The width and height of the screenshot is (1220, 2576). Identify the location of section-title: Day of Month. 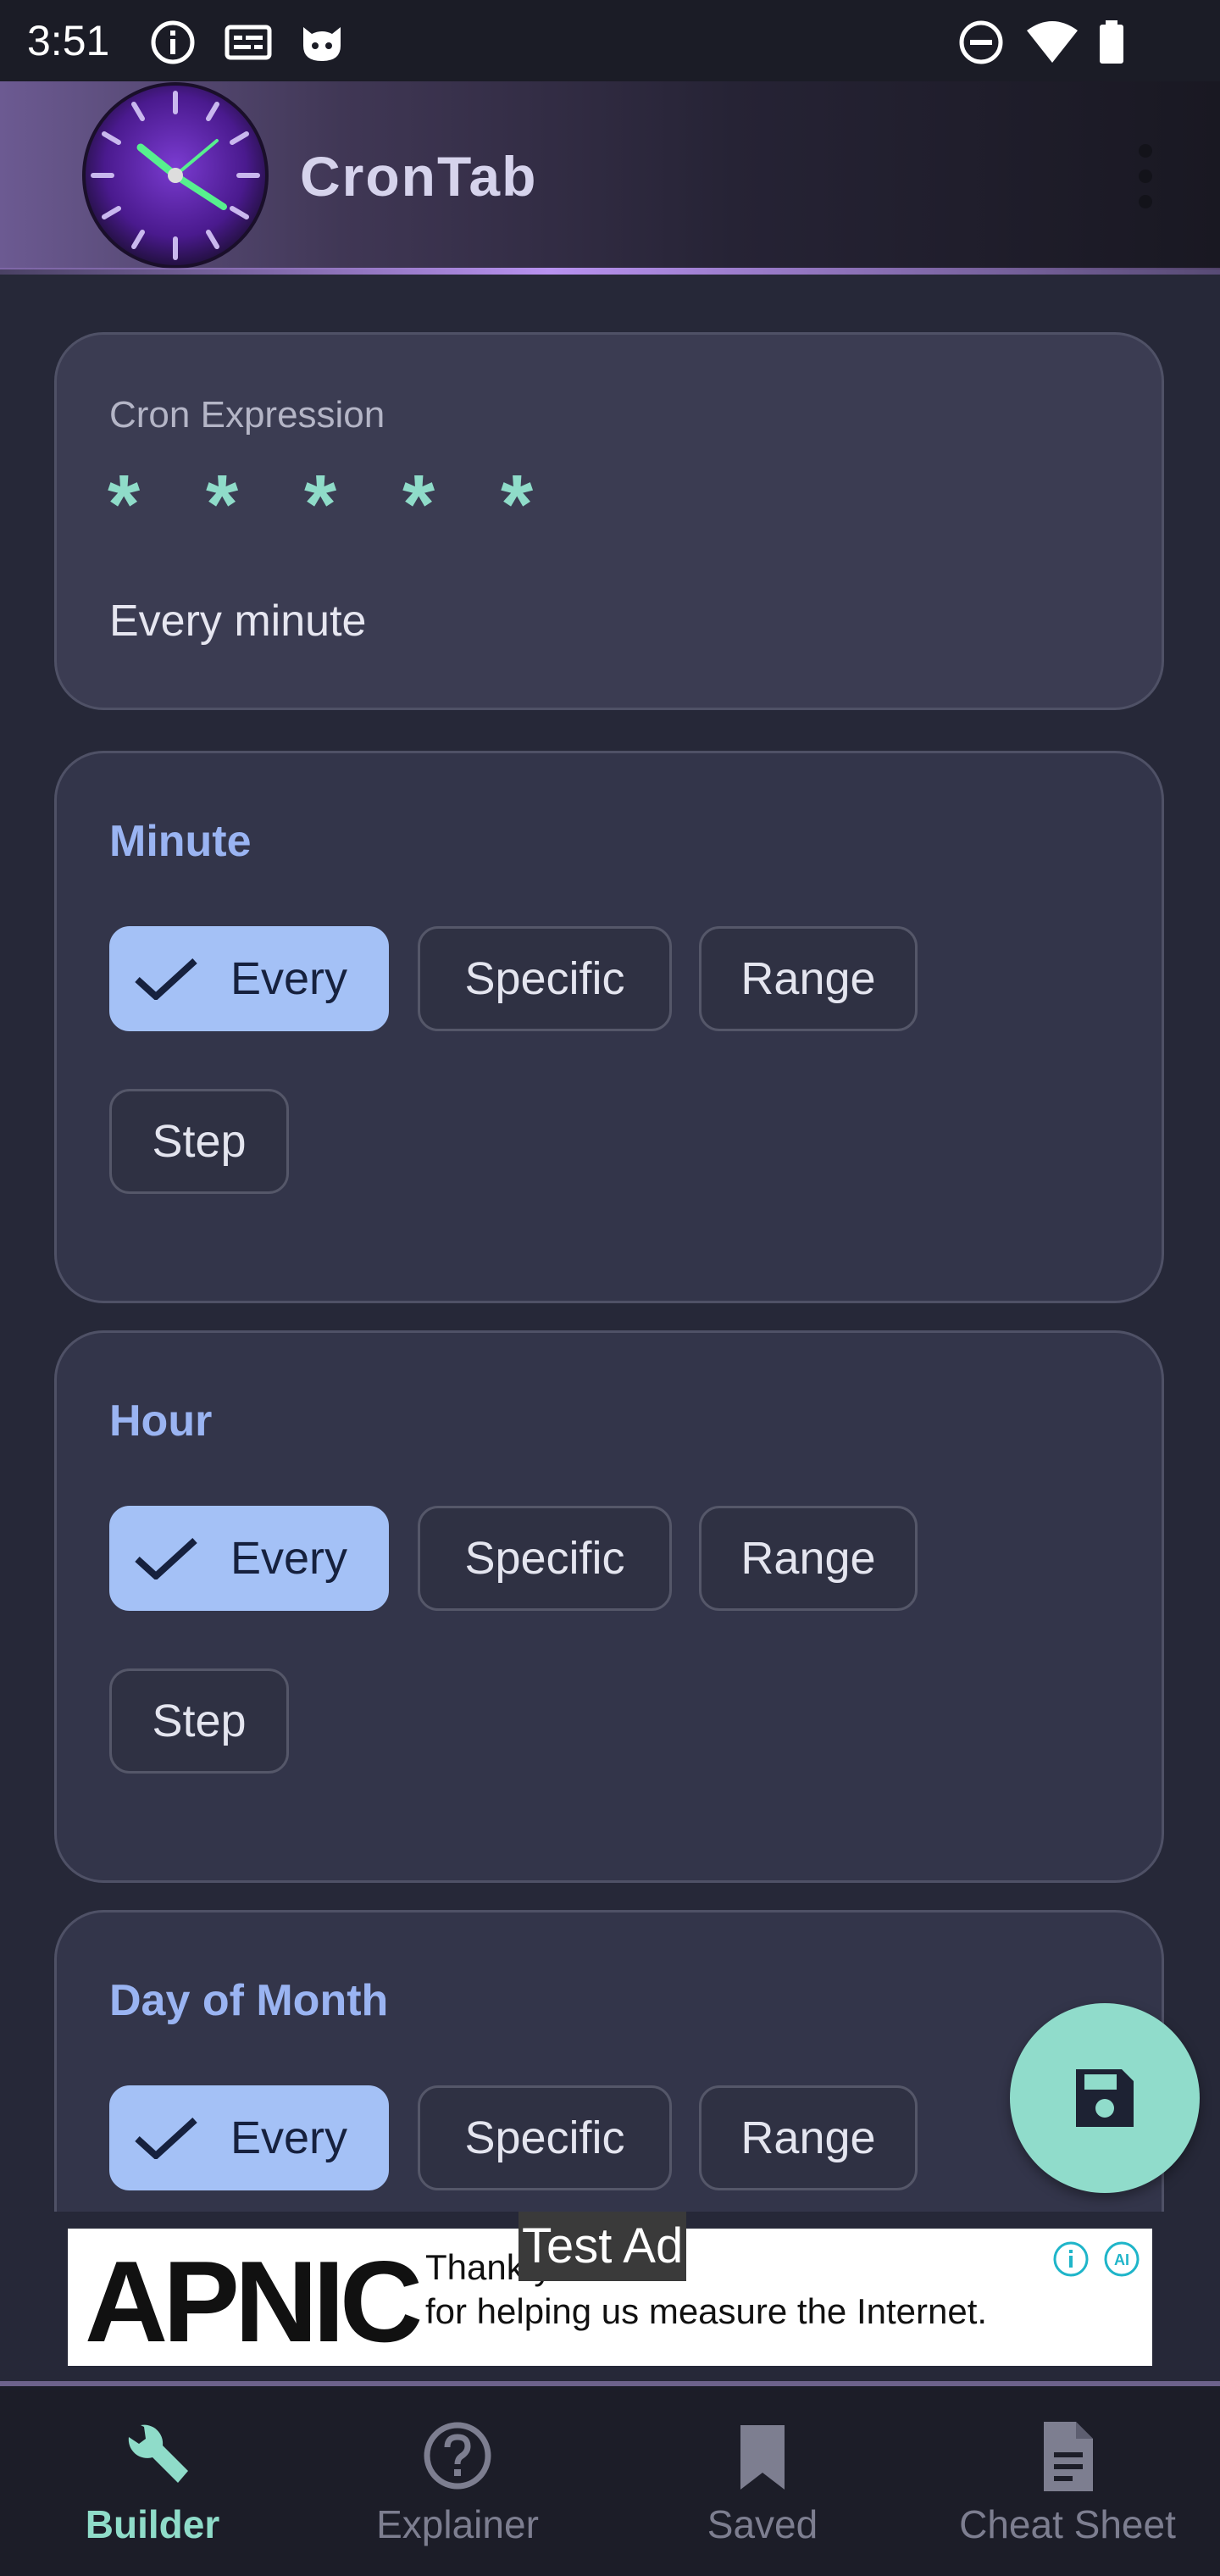
(249, 2000).